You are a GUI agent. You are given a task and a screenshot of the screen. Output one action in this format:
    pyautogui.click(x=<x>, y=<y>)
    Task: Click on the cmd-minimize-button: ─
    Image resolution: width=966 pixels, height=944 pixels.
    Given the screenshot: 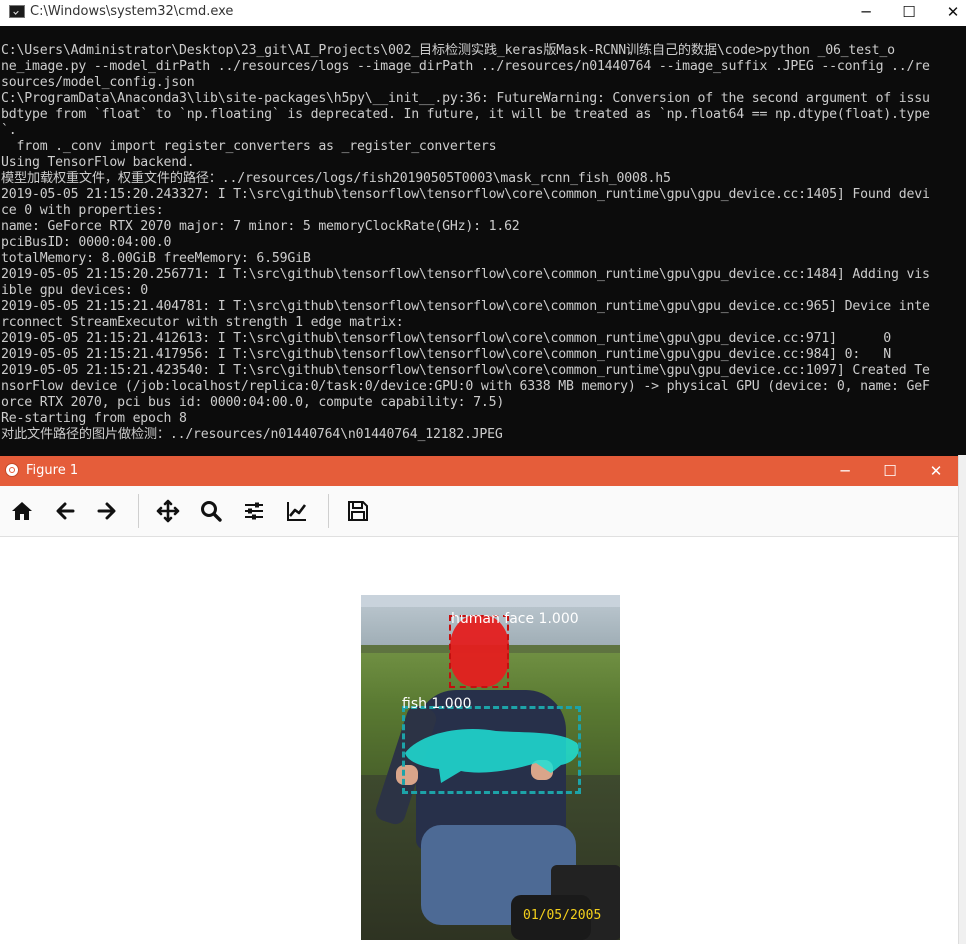 What is the action you would take?
    pyautogui.click(x=866, y=13)
    